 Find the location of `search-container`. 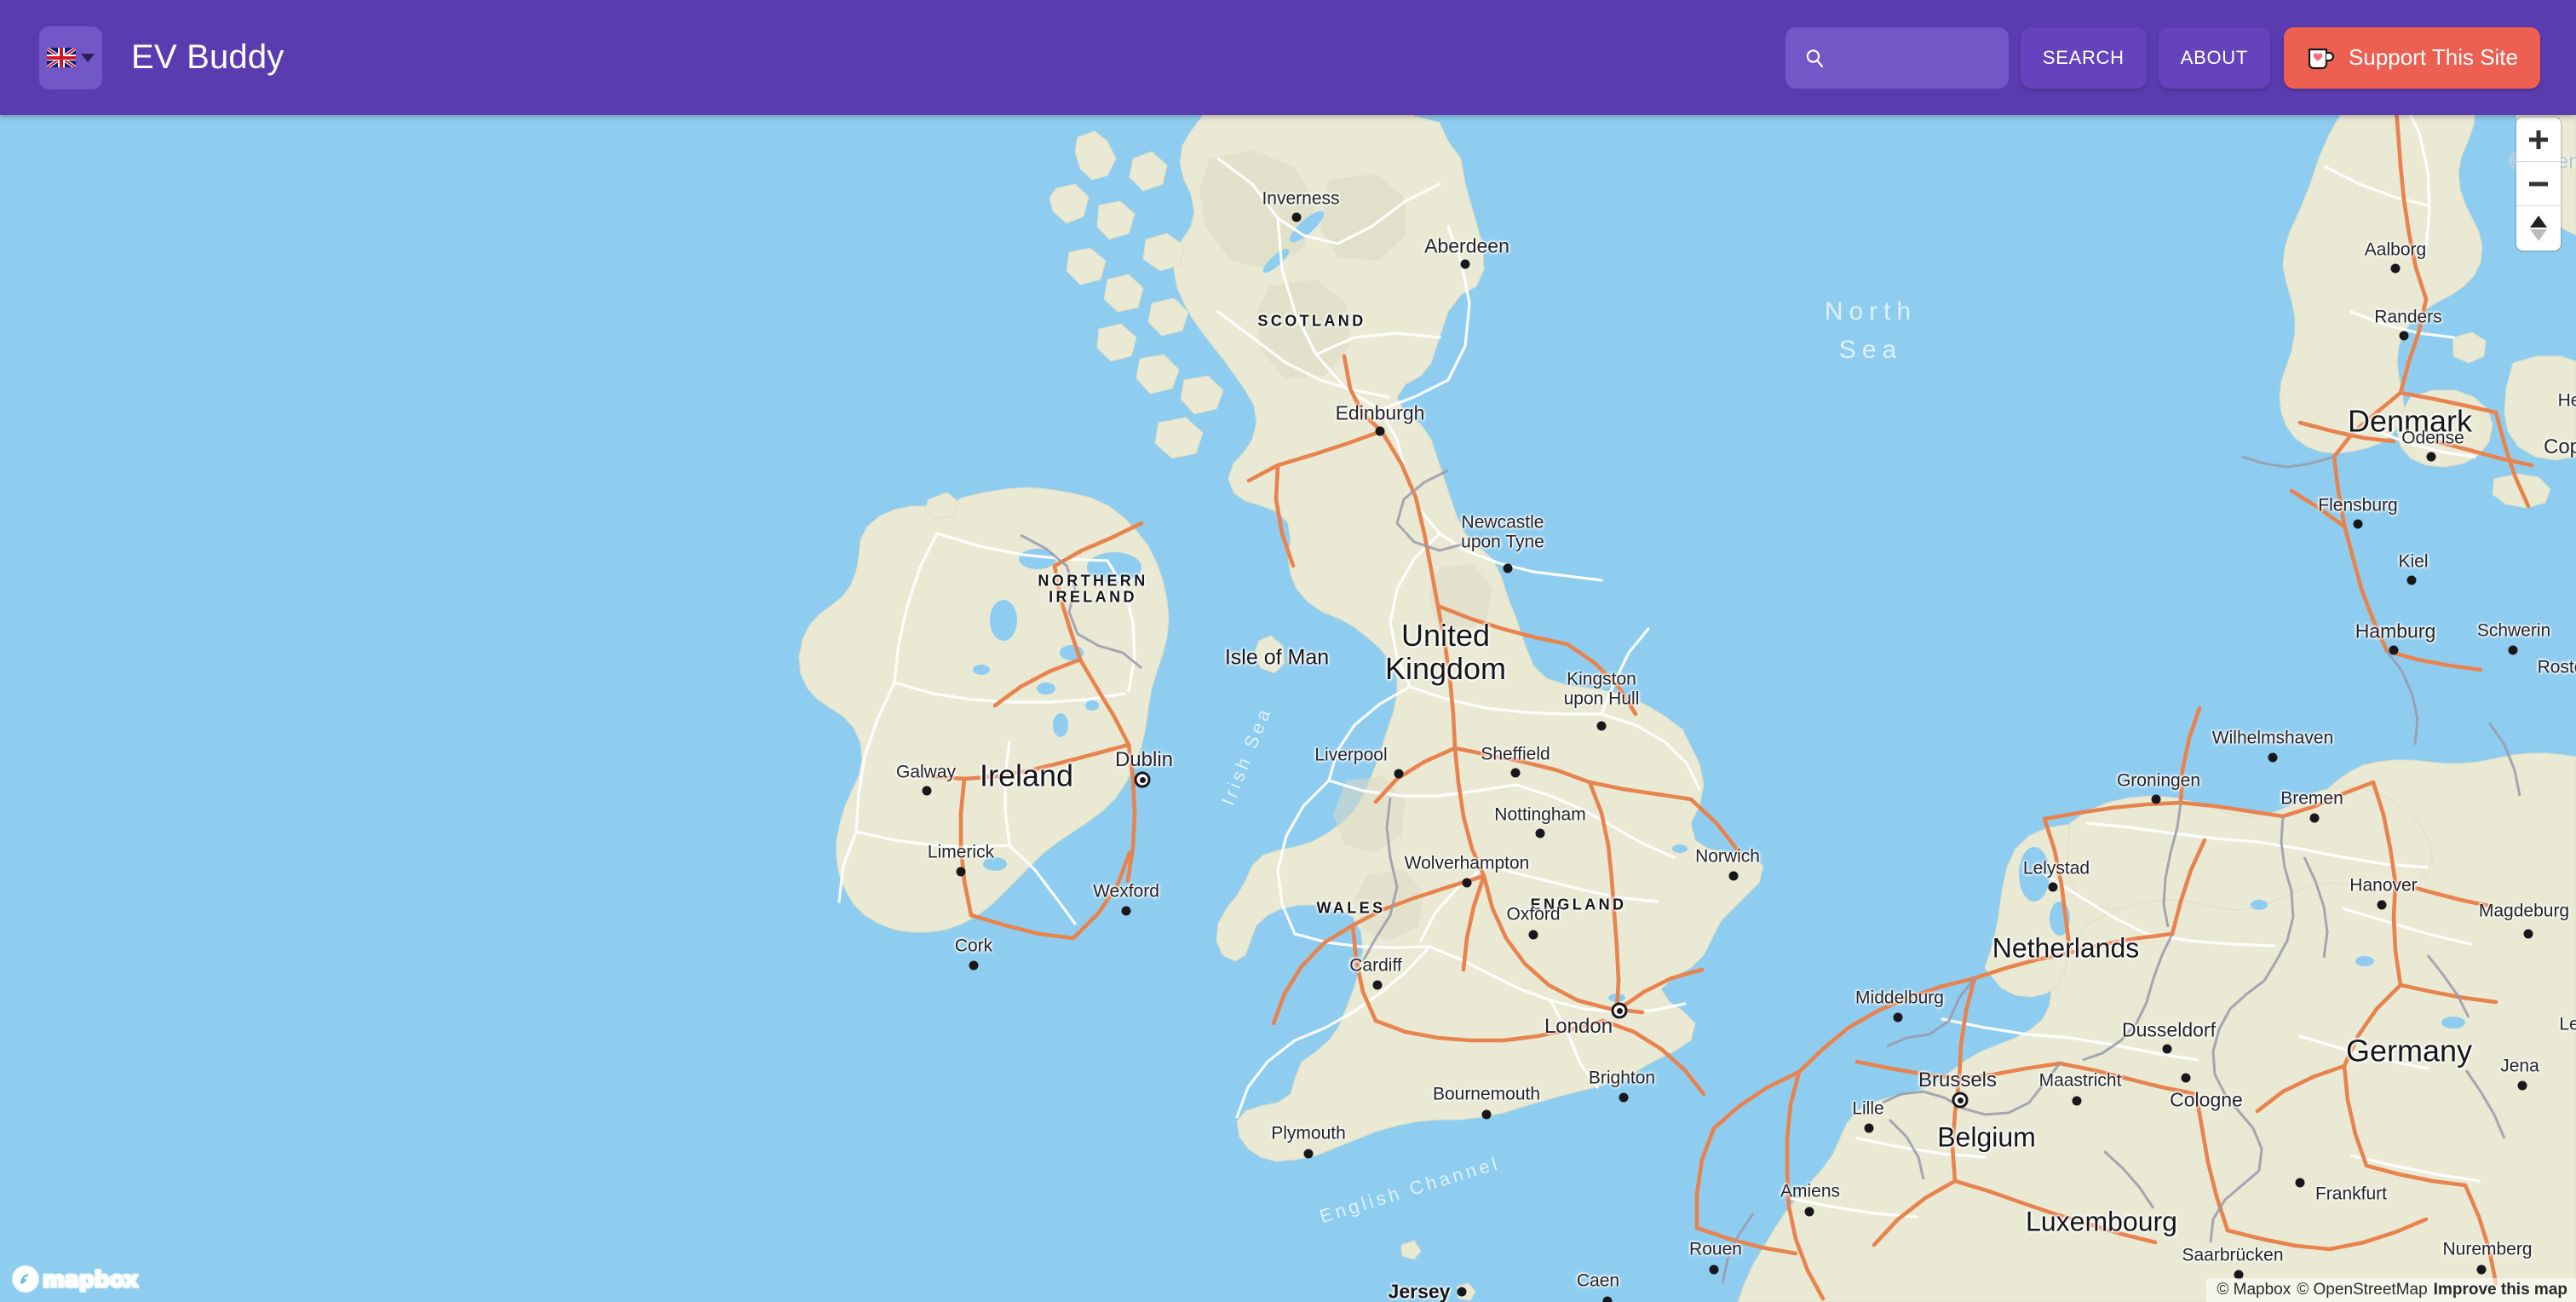

search-container is located at coordinates (1897, 58).